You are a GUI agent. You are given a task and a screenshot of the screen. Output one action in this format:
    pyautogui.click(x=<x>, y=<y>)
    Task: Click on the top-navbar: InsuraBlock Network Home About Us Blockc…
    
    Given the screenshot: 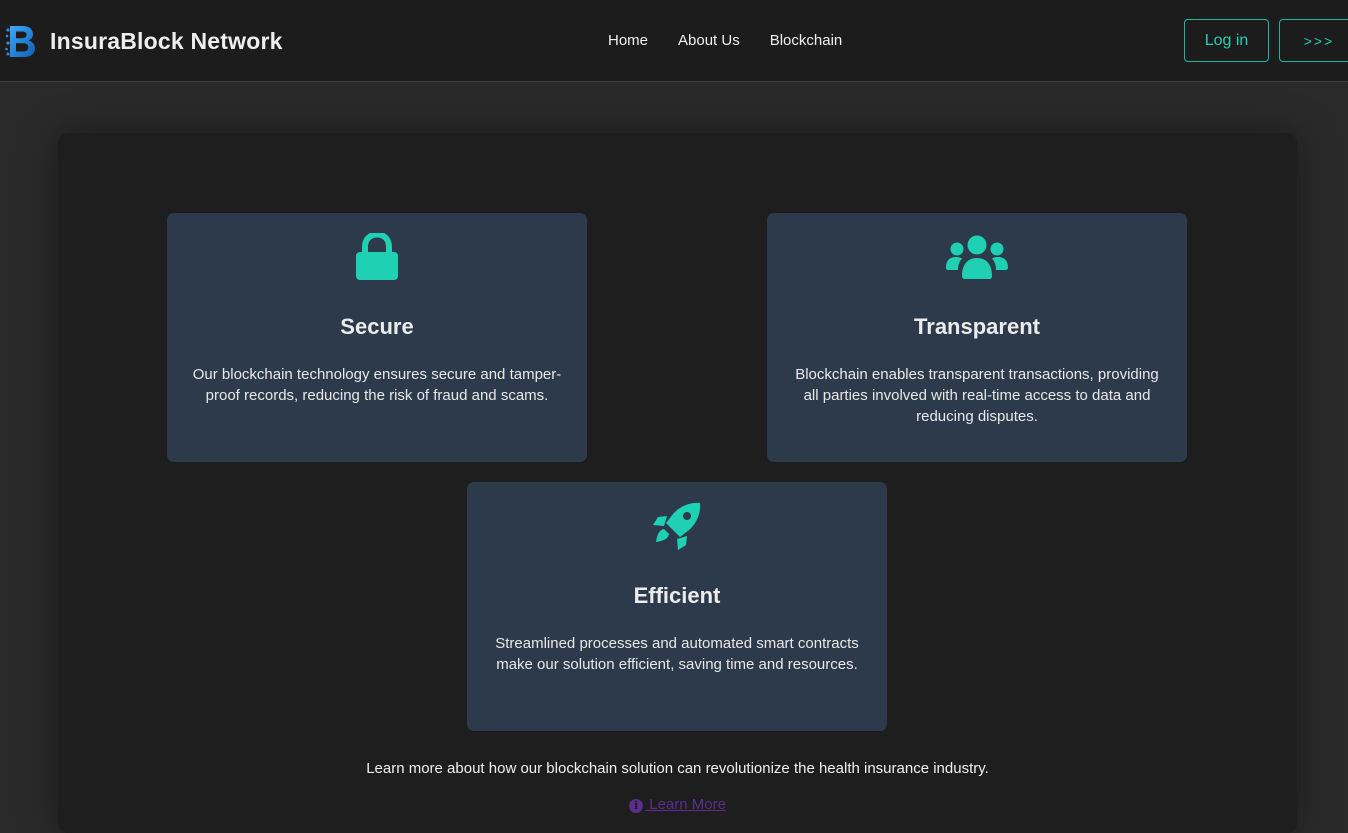 What is the action you would take?
    pyautogui.click(x=674, y=41)
    